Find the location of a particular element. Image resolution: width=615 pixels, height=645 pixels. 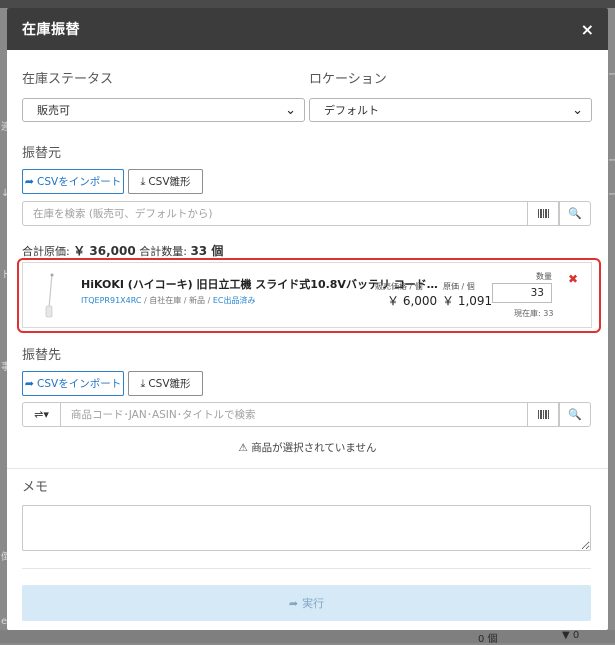

destination-search-button: 🔍 is located at coordinates (575, 414).